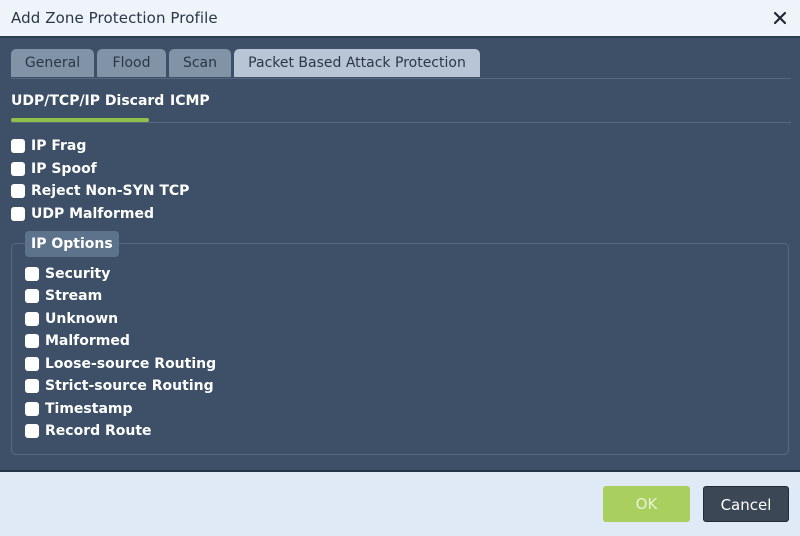 The width and height of the screenshot is (800, 536). Describe the element at coordinates (80, 120) in the screenshot. I see `active-subtab-indicator` at that location.